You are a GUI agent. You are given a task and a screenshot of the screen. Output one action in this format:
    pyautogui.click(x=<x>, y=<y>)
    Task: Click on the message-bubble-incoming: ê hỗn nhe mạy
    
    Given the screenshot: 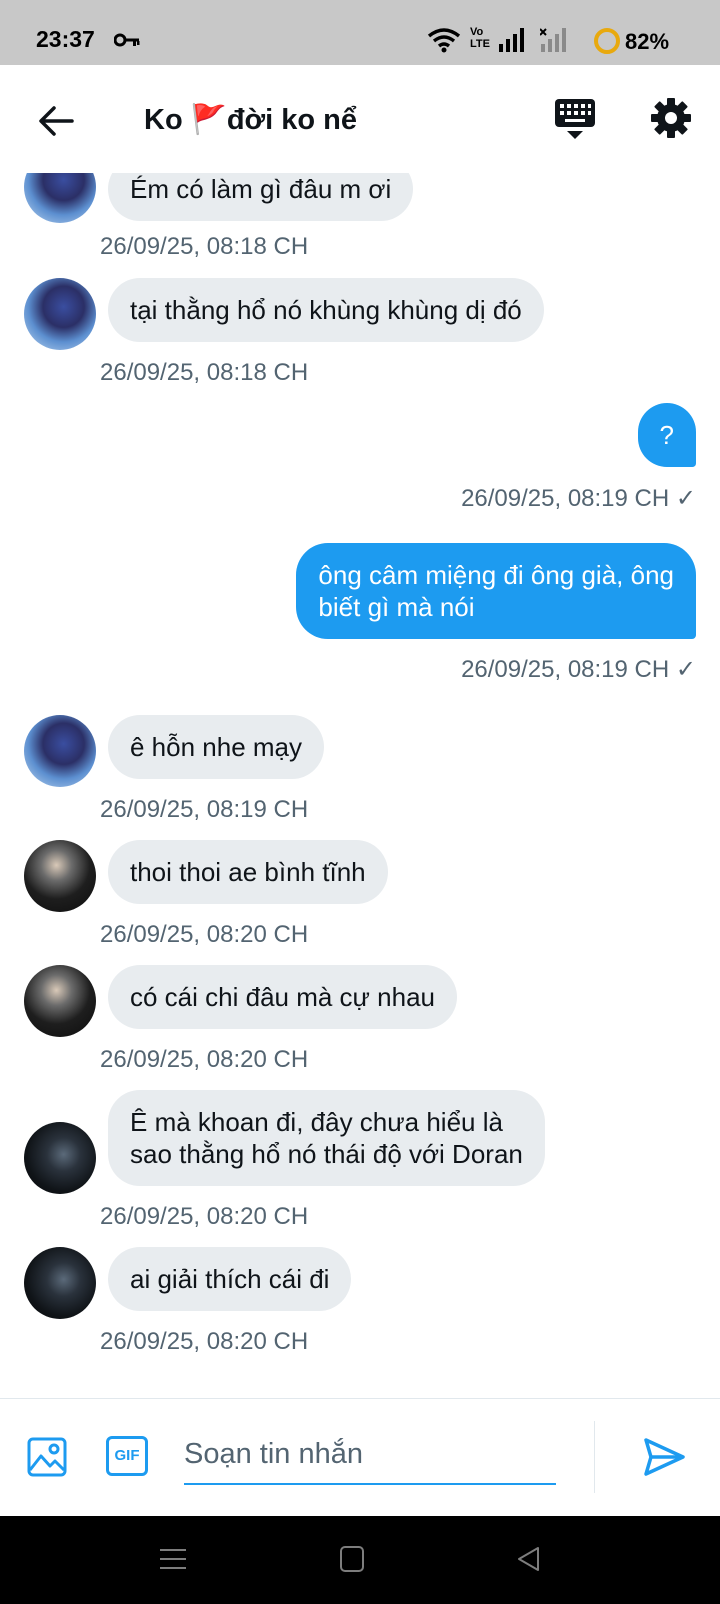 What is the action you would take?
    pyautogui.click(x=216, y=747)
    